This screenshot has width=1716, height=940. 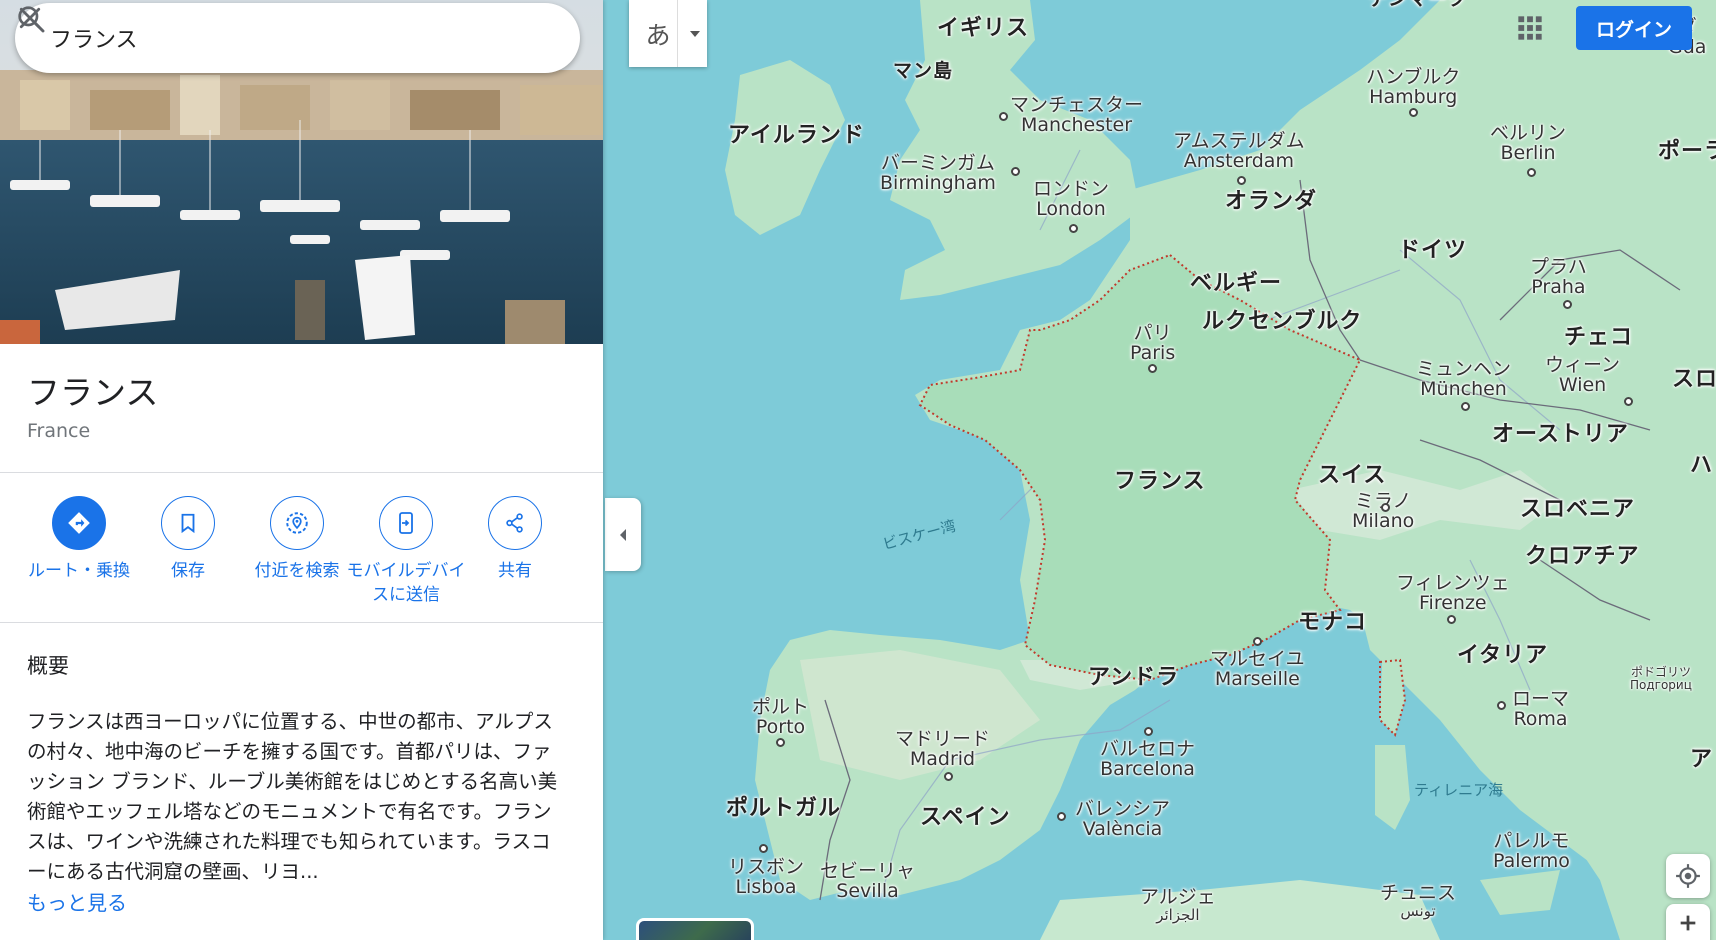 I want to click on map-label-belgium: ベルギー, so click(x=1236, y=283).